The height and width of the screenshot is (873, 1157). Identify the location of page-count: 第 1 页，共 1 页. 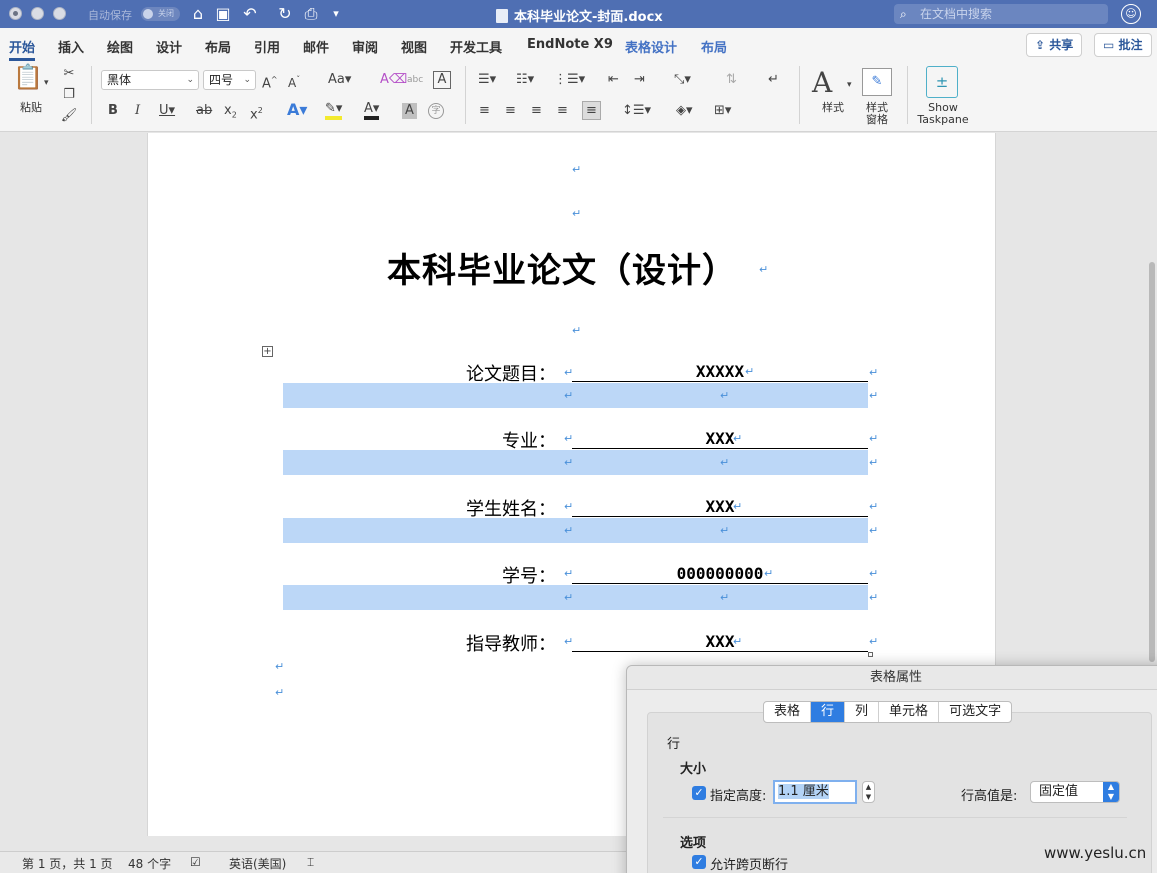
(67, 863).